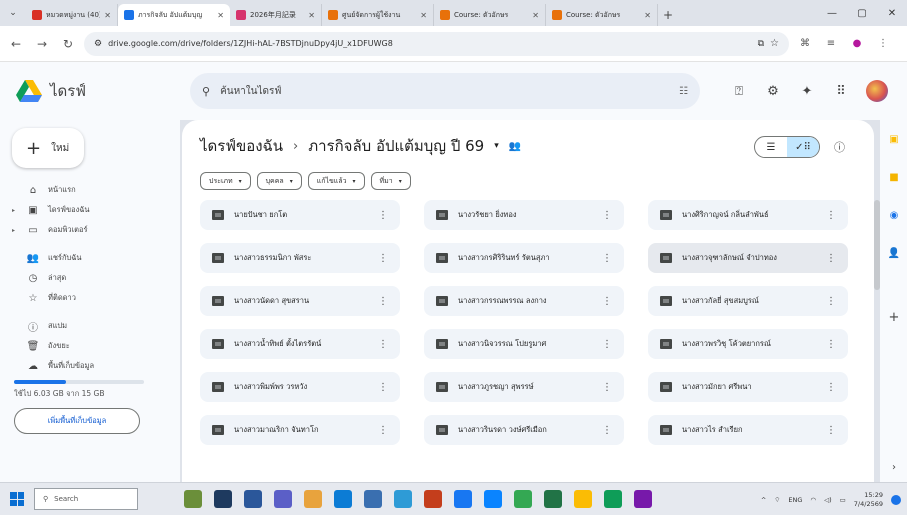  What do you see at coordinates (857, 44) in the screenshot?
I see `profile-icon: ●` at bounding box center [857, 44].